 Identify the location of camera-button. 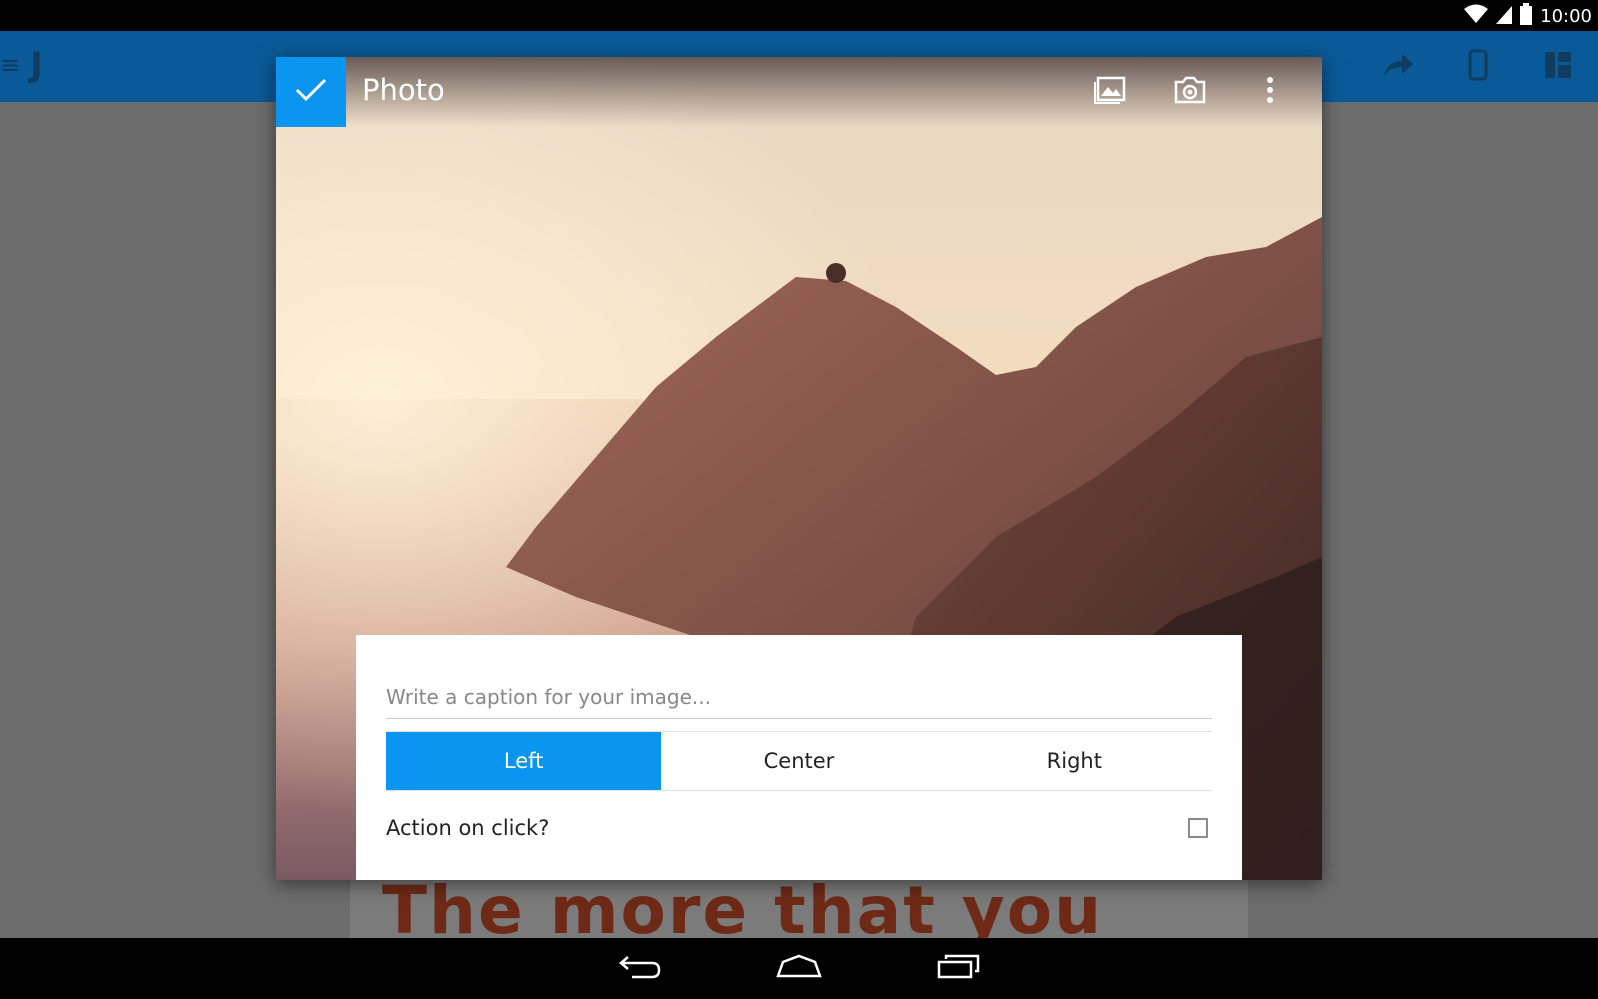
(1190, 92).